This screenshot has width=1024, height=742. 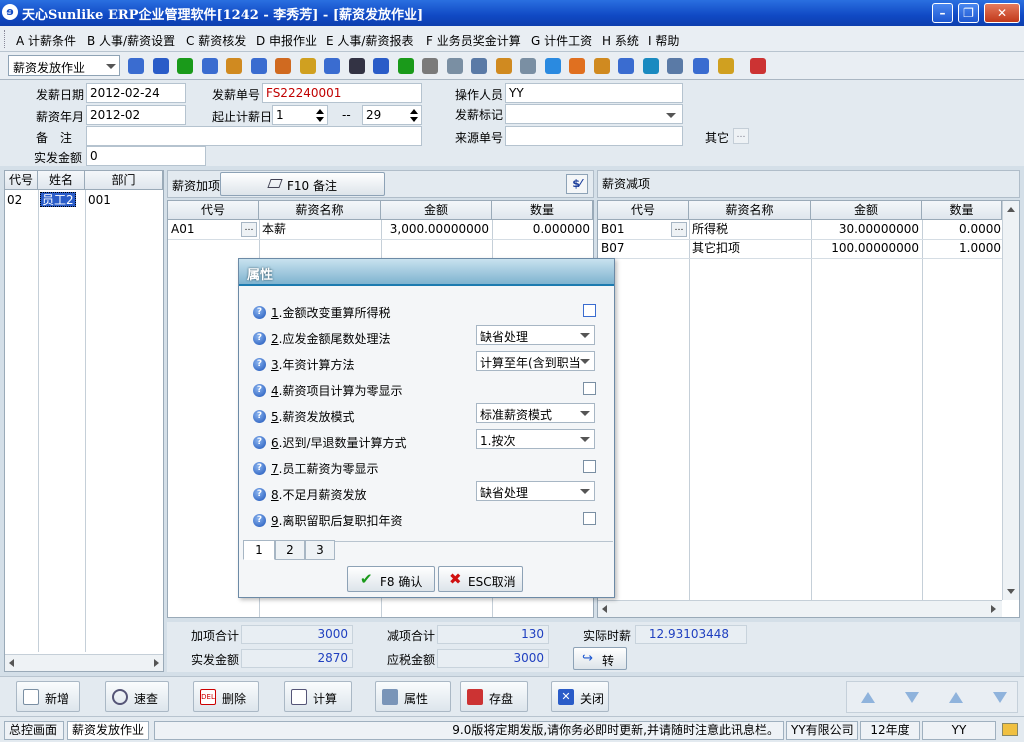 I want to click on tree-icon, so click(x=601, y=66).